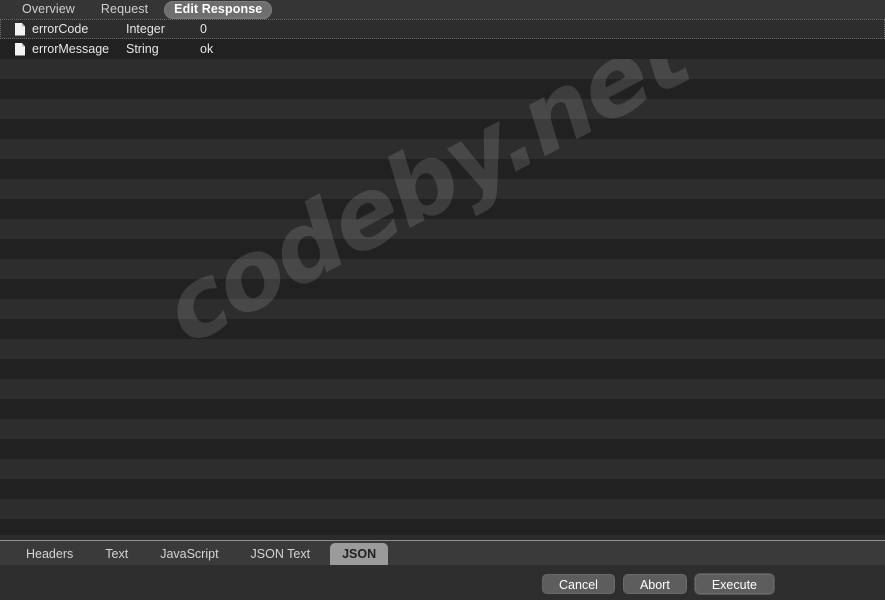 The image size is (885, 600). I want to click on row-value-cell: ok, so click(542, 49).